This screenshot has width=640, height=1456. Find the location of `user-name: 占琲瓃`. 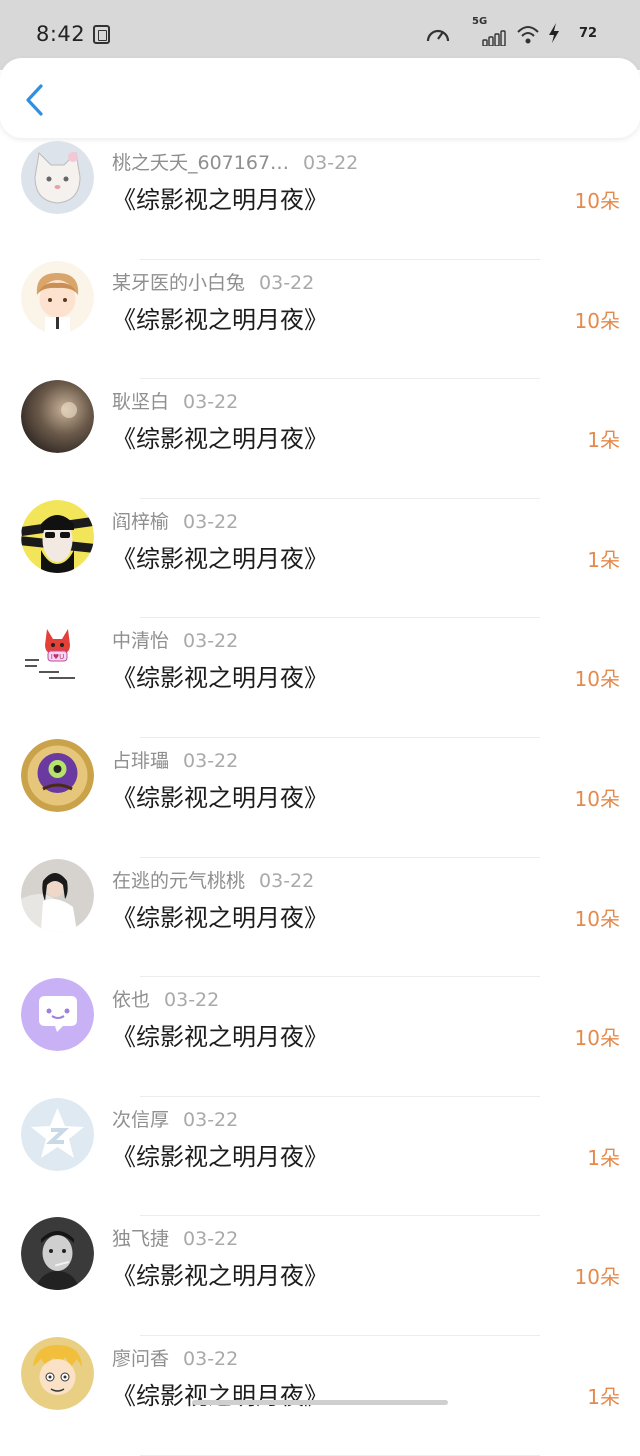

user-name: 占琲瓃 is located at coordinates (140, 761).